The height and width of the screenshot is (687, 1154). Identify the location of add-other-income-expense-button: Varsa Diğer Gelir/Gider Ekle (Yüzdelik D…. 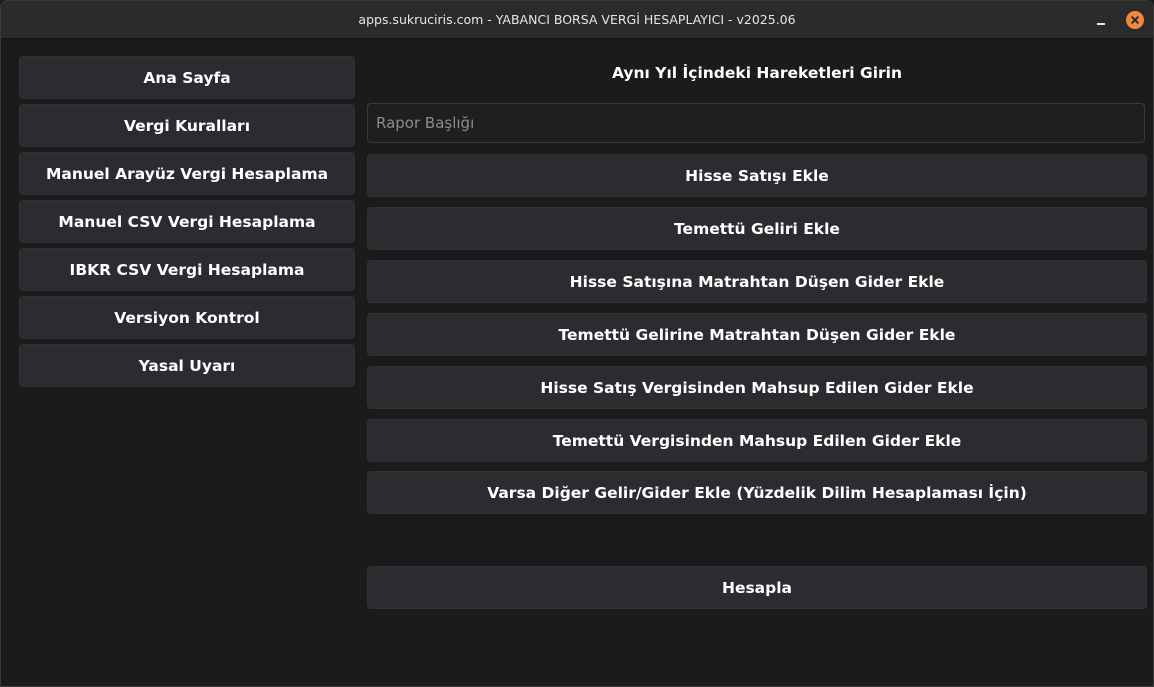
(757, 492).